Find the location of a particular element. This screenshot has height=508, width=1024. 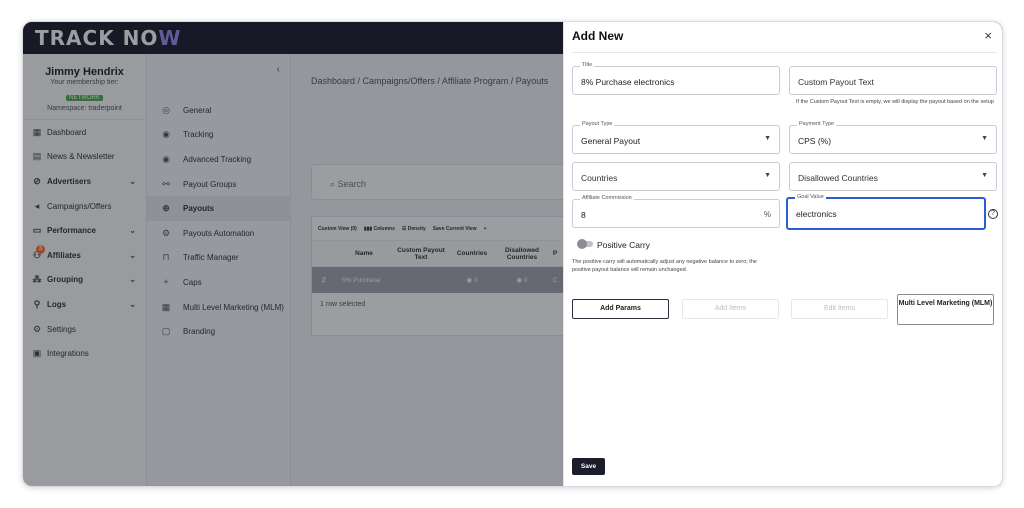

title-field: Title 8% Purchase electronics is located at coordinates (676, 78).